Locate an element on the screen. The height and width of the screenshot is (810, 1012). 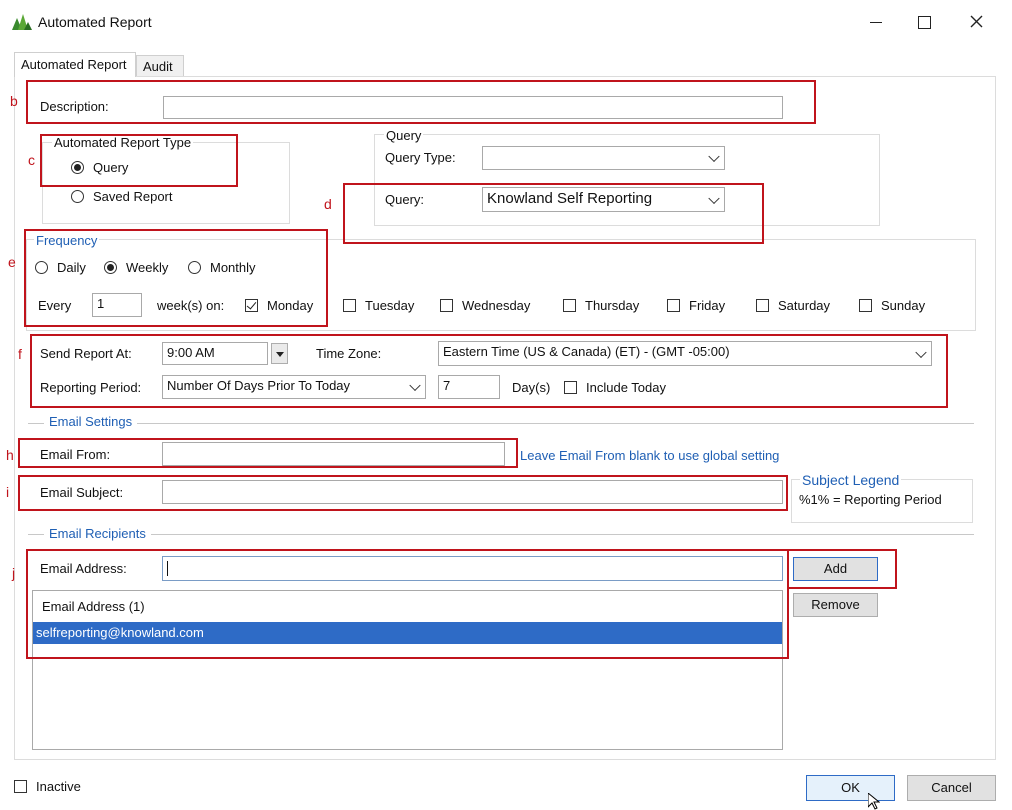
tab-automated-report: Automated Report is located at coordinates (75, 64).